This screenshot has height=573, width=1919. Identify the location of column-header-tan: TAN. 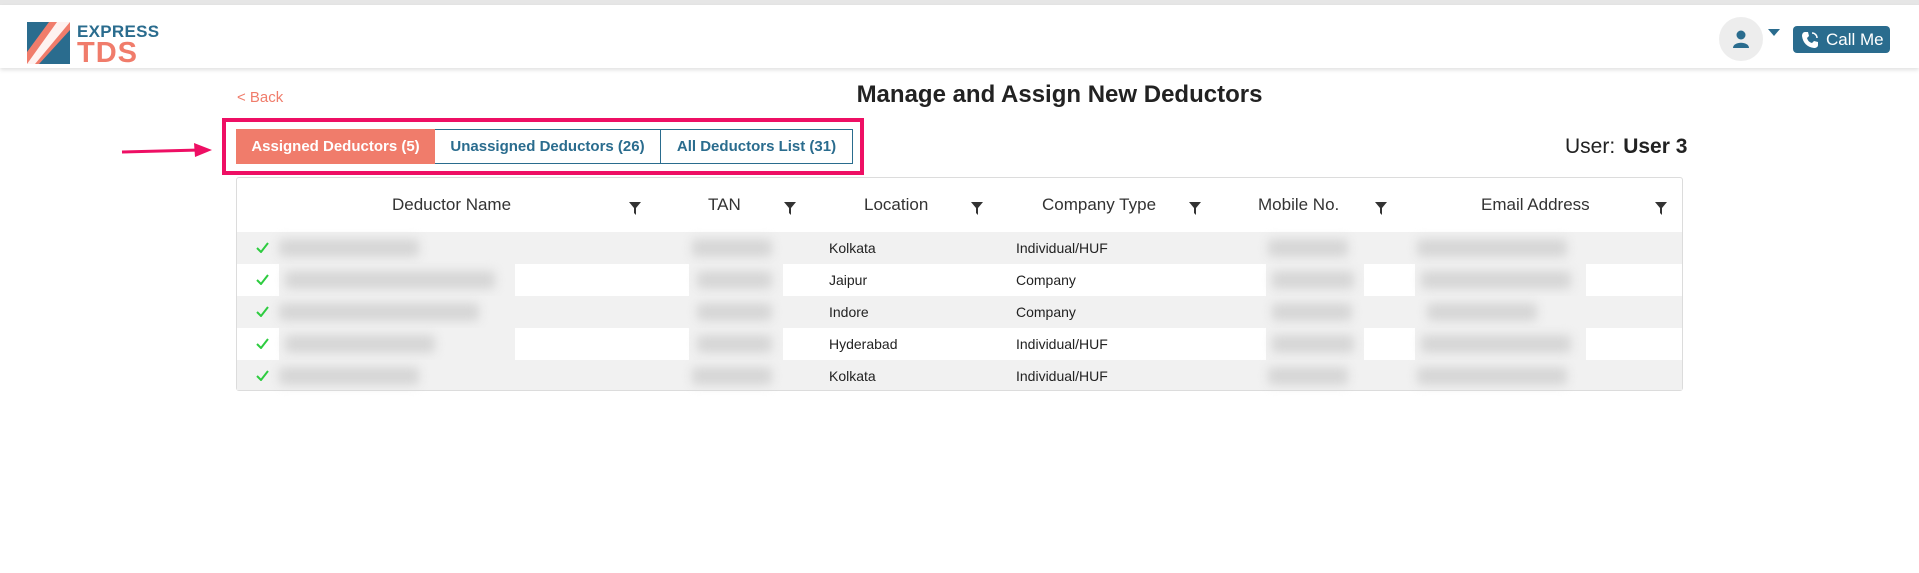
(724, 205).